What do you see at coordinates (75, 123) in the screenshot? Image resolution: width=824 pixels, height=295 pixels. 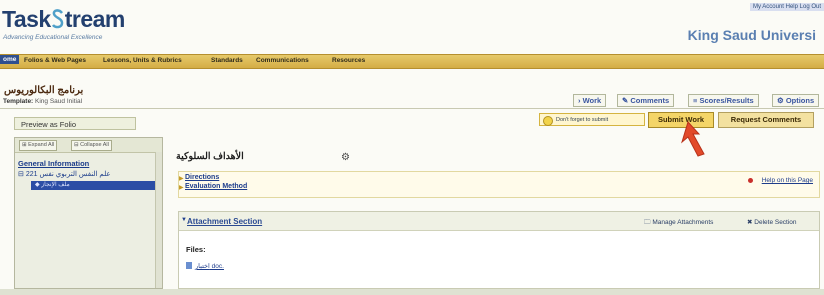 I see `preview-as-folio-button: Preview as Folio` at bounding box center [75, 123].